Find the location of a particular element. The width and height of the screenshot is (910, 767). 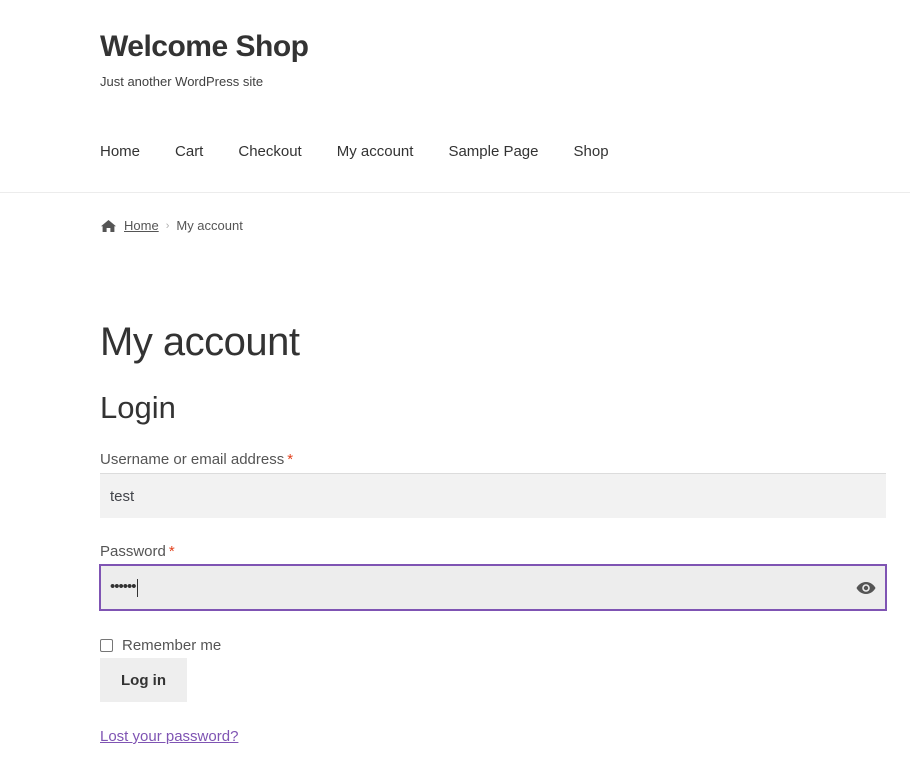

lost-password-link: Lost your password? is located at coordinates (169, 736).